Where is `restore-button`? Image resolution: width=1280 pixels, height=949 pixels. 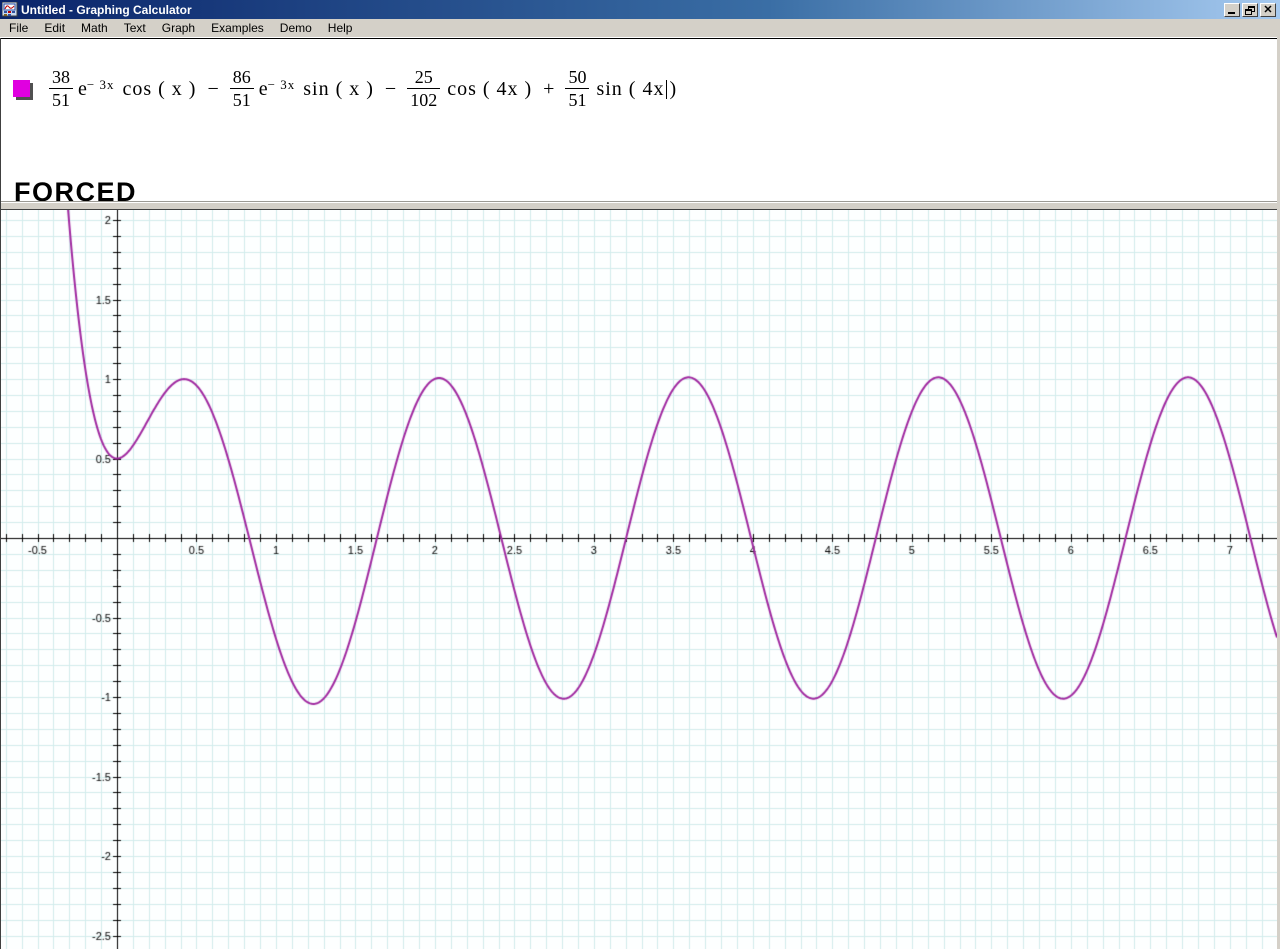 restore-button is located at coordinates (1250, 9).